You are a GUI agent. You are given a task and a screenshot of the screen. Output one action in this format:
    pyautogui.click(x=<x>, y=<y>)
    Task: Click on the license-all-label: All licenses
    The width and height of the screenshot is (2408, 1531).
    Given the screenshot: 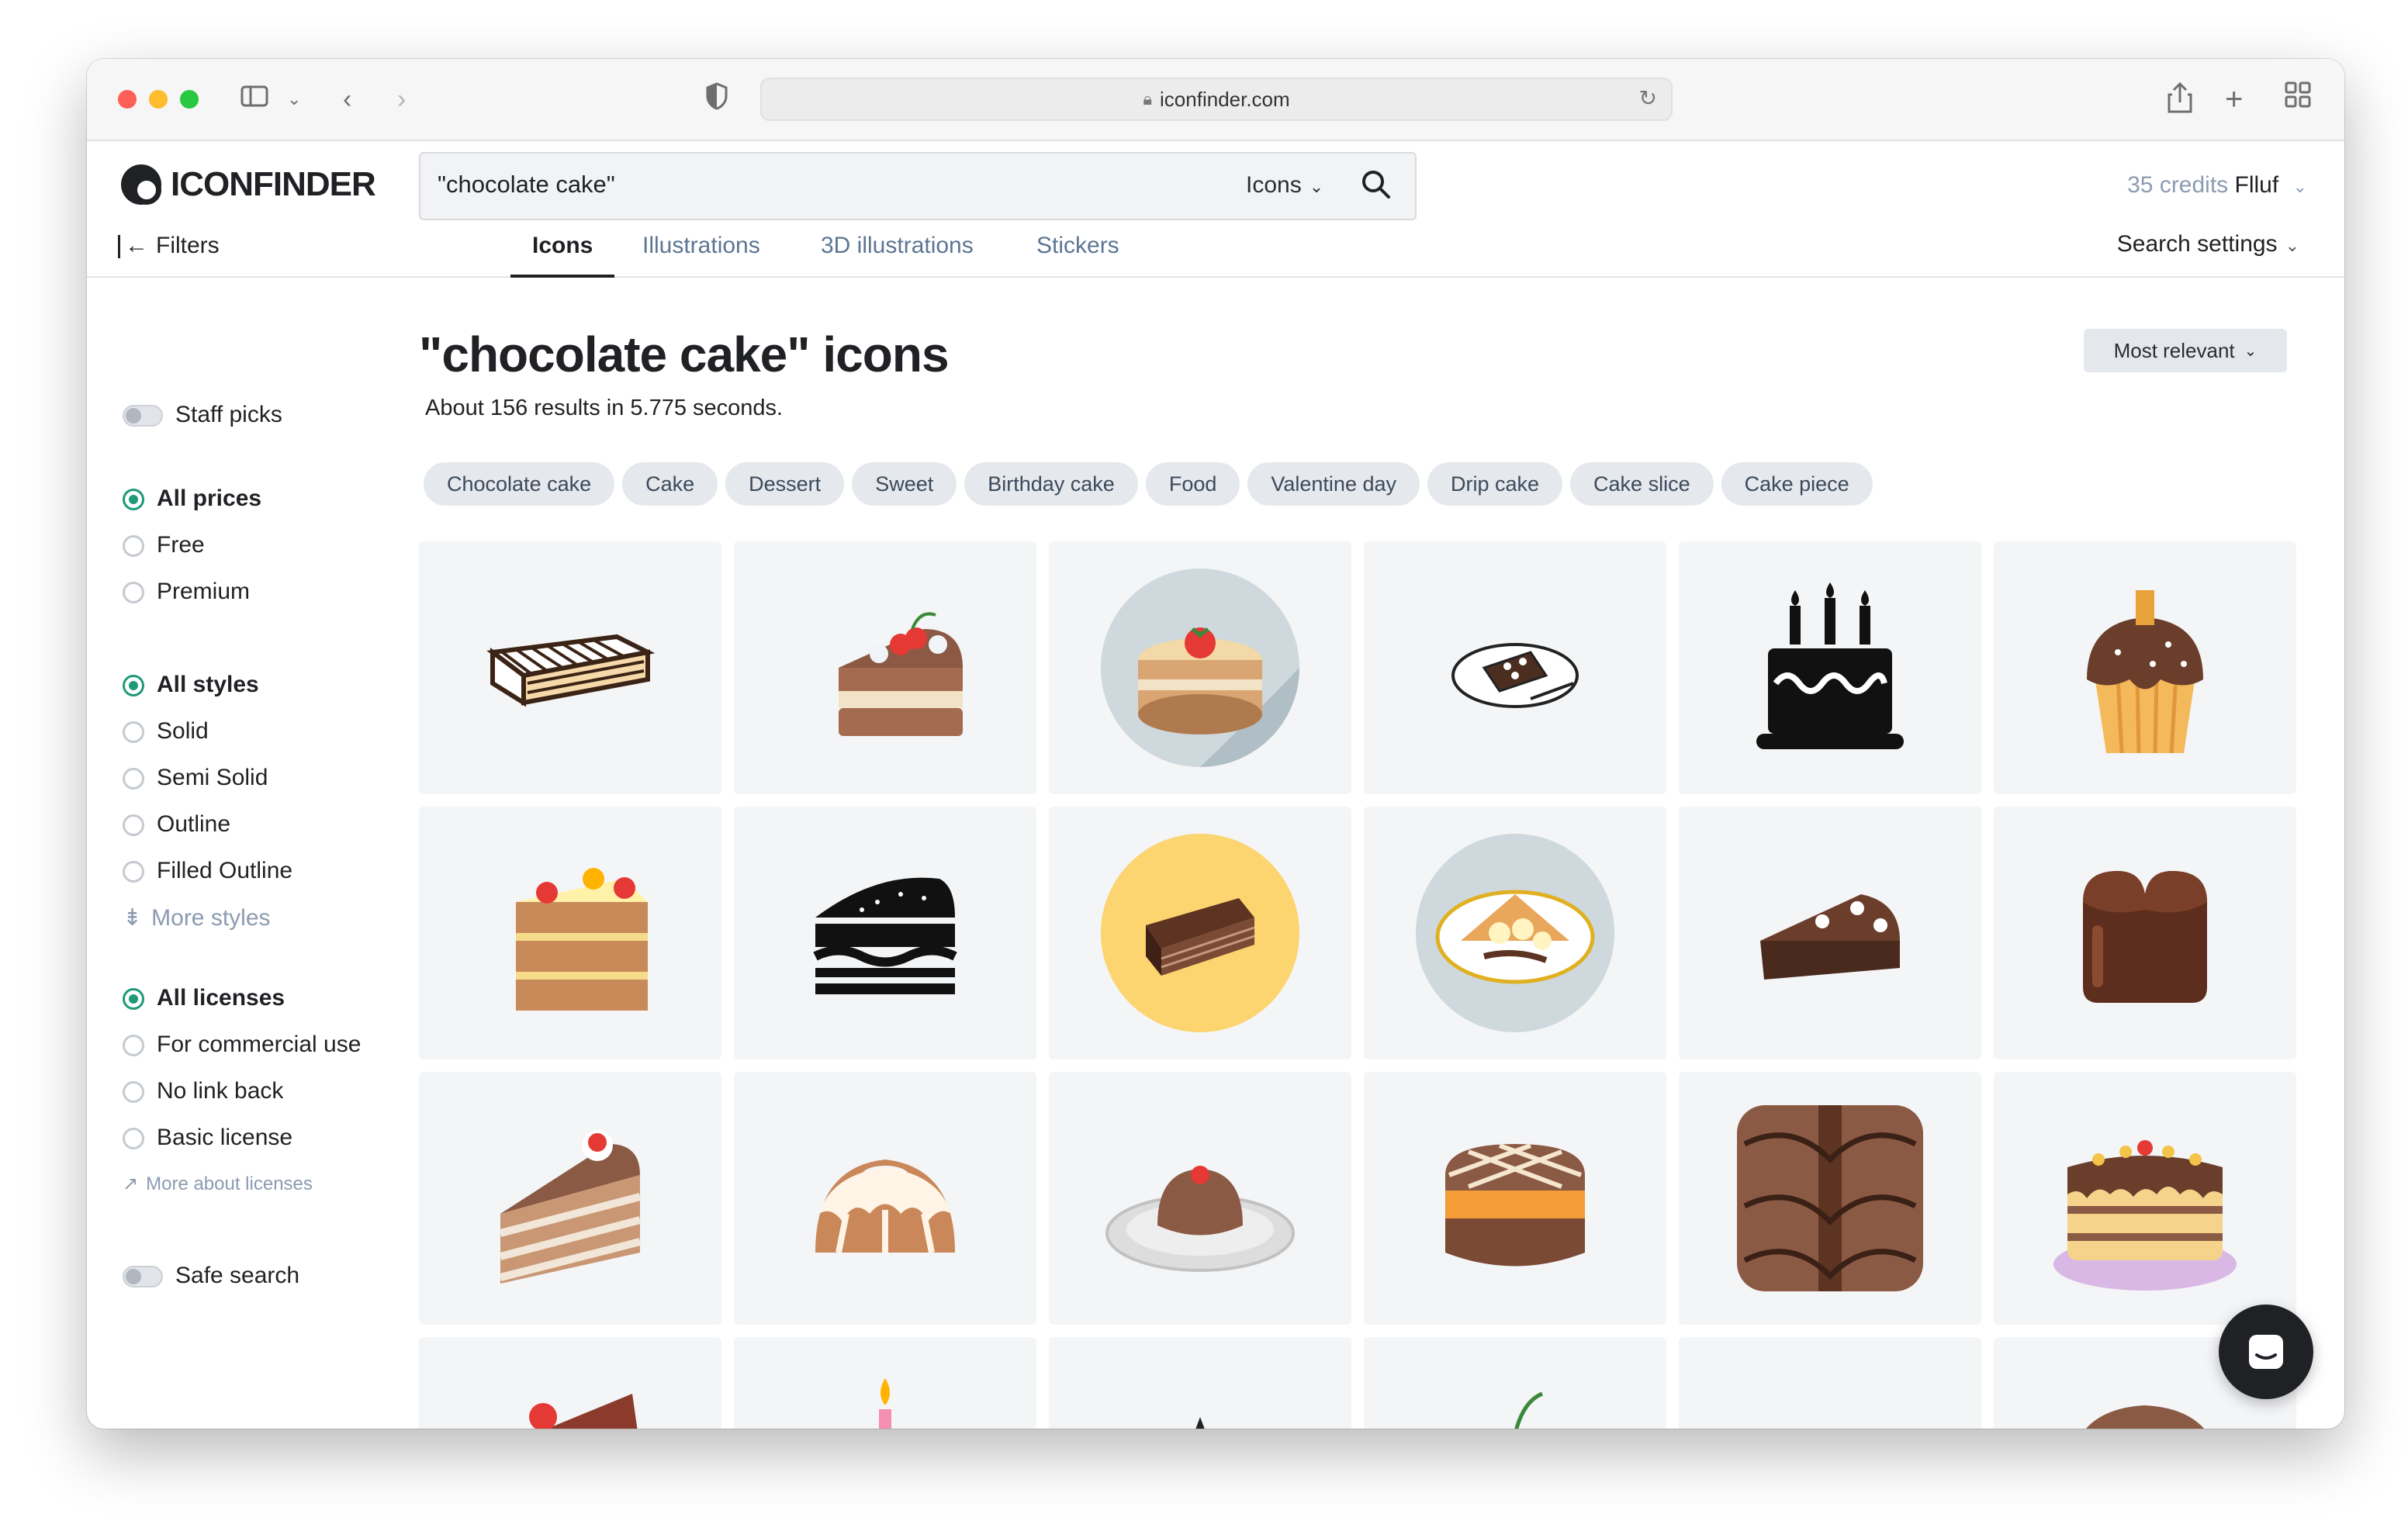 What is the action you would take?
    pyautogui.click(x=221, y=998)
    